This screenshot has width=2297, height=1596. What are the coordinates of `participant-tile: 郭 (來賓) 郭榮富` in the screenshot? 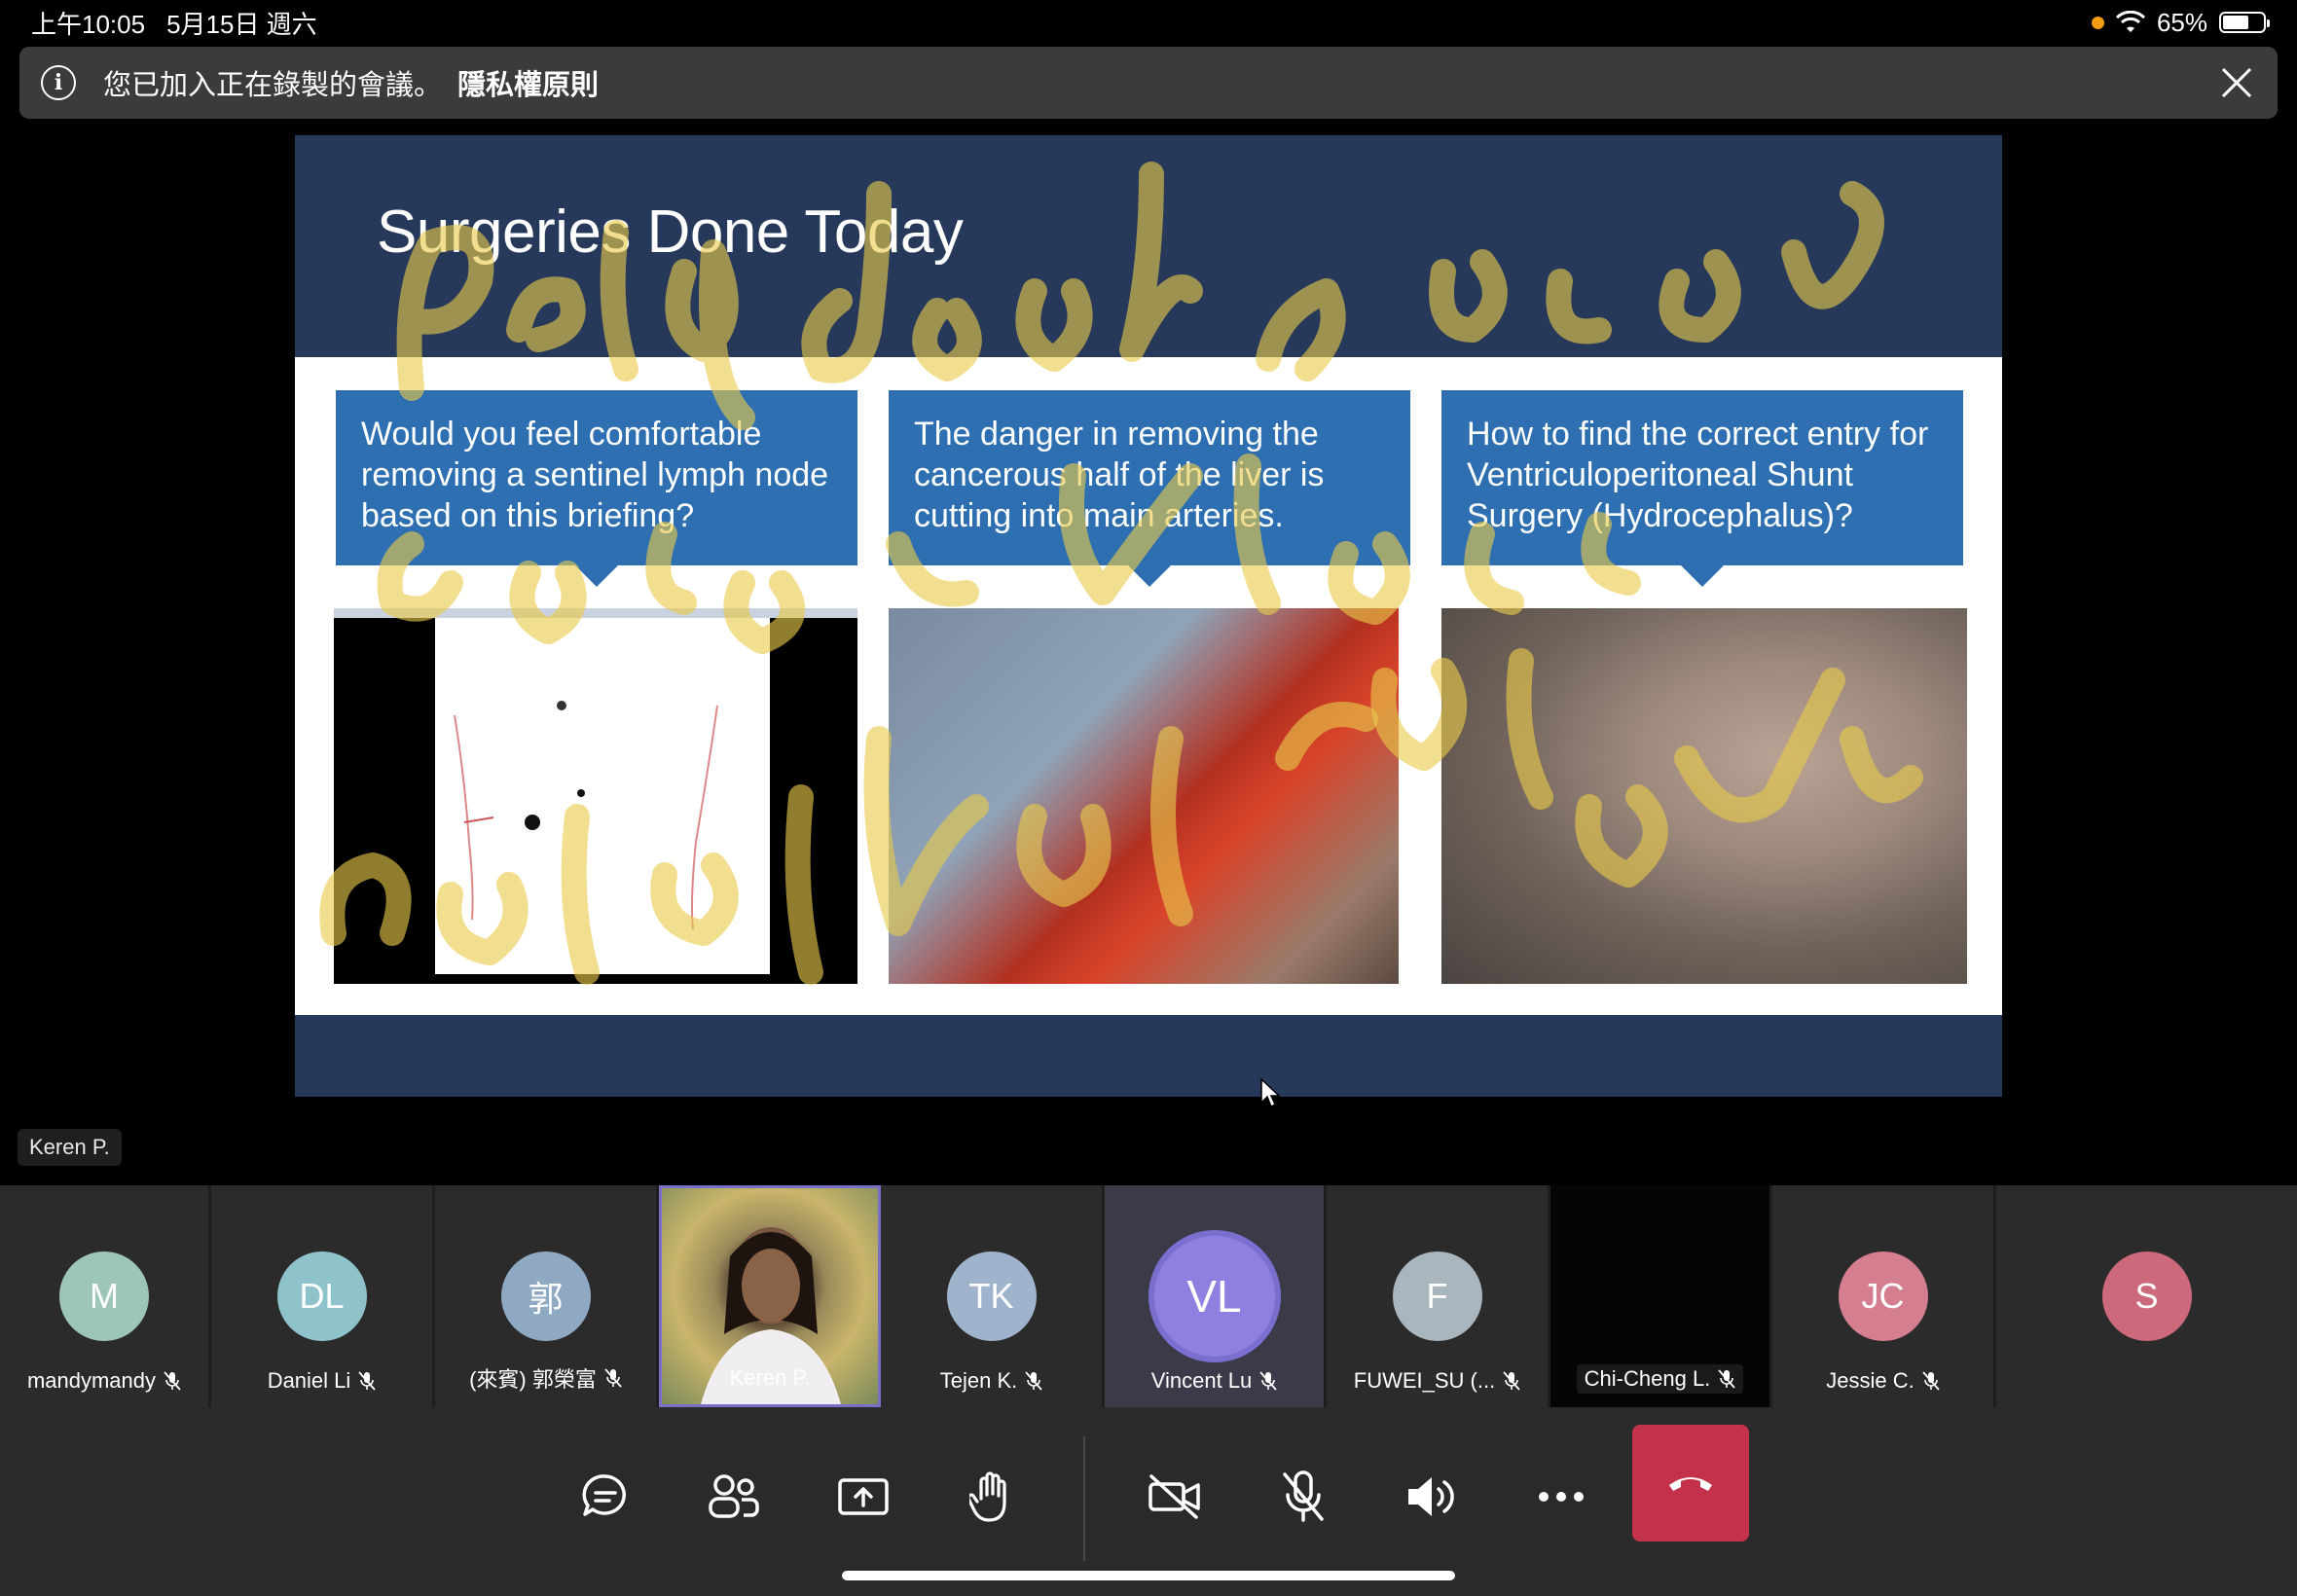 It's located at (547, 1296).